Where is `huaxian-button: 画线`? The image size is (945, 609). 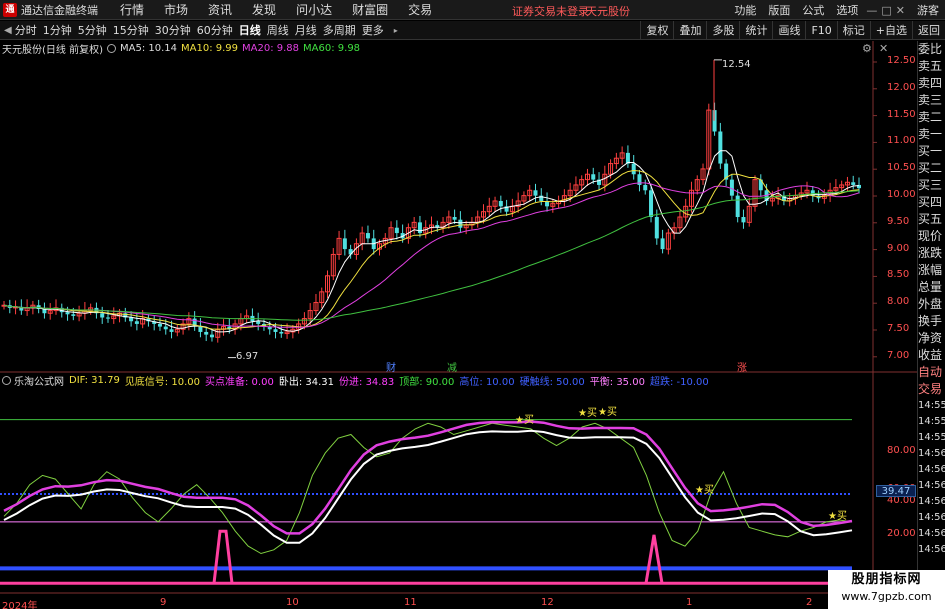
huaxian-button: 画线 is located at coordinates (788, 30).